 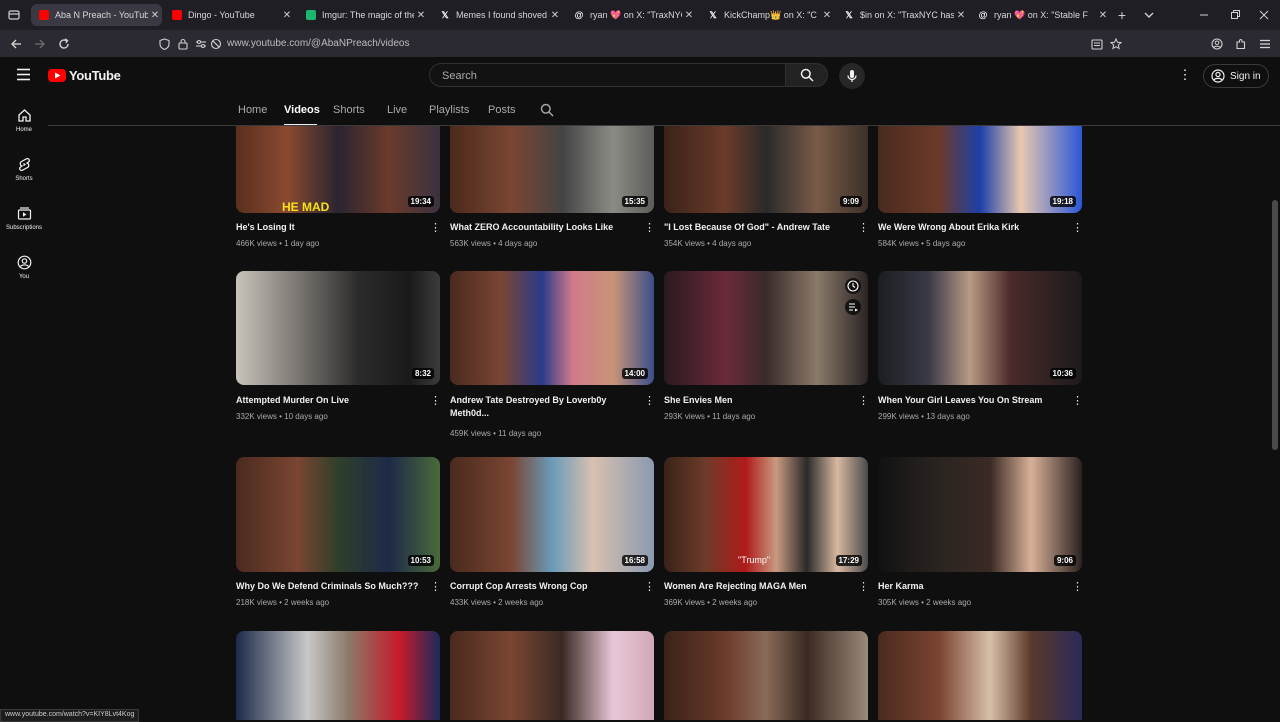 What do you see at coordinates (183, 44) in the screenshot?
I see `lock-icon` at bounding box center [183, 44].